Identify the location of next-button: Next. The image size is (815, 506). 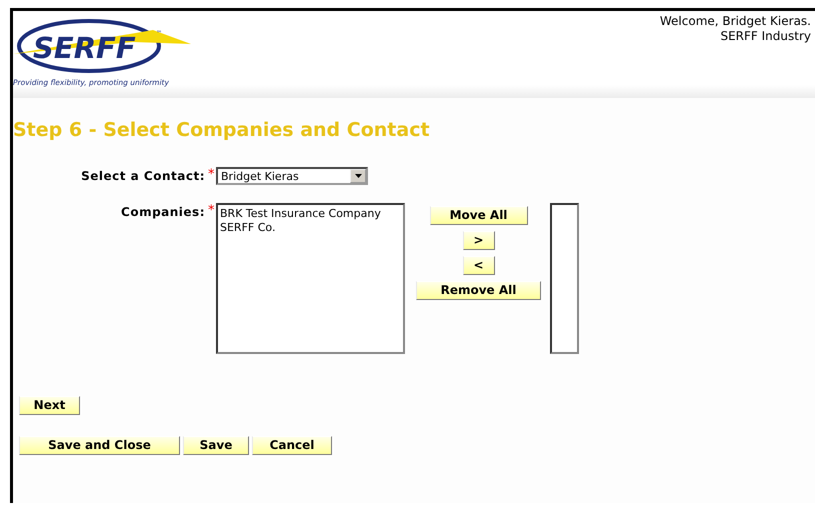
(49, 405).